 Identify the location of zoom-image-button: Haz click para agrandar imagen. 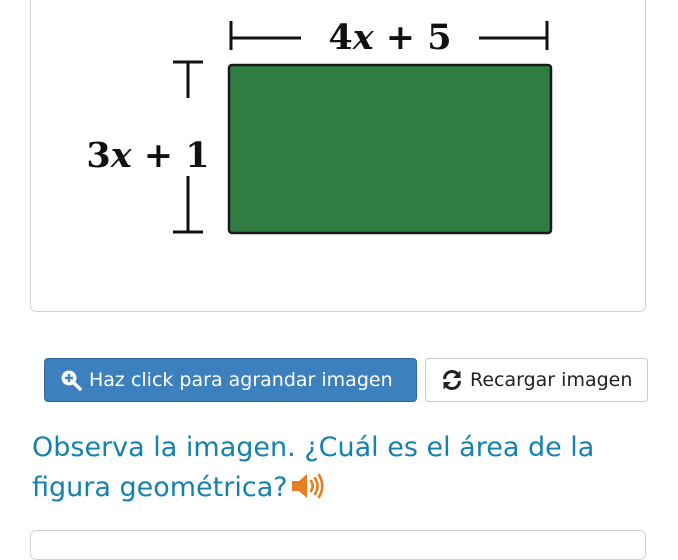
(230, 380).